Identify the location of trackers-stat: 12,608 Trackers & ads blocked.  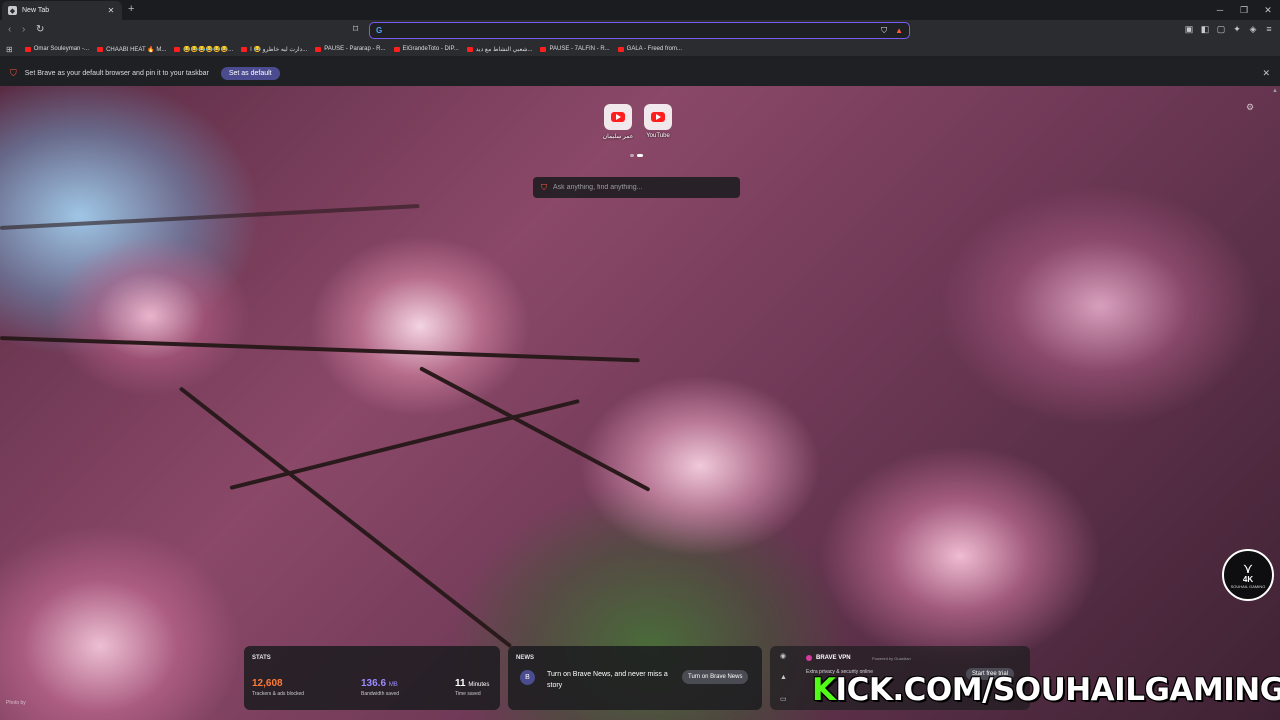
(278, 687).